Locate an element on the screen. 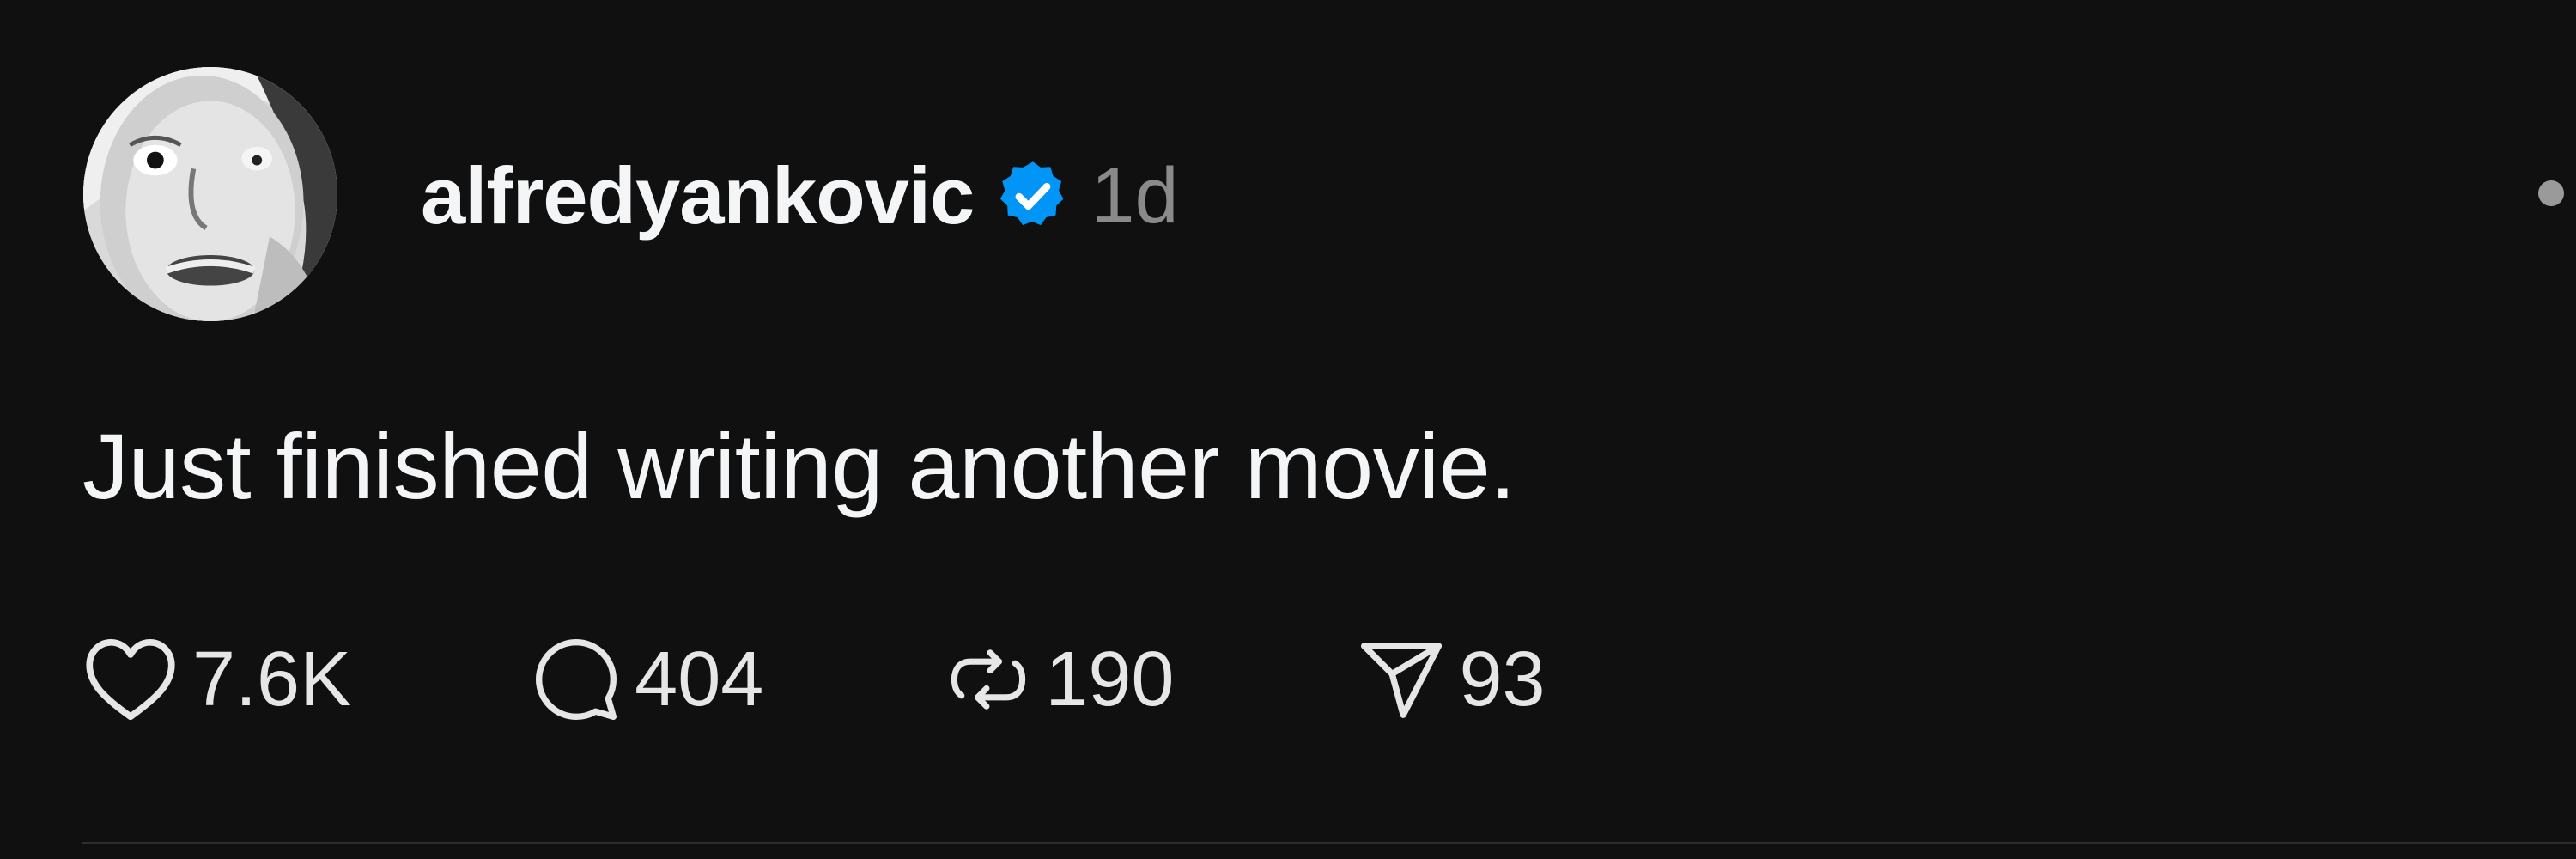 The width and height of the screenshot is (2576, 859). paper-plane-icon is located at coordinates (1401, 681).